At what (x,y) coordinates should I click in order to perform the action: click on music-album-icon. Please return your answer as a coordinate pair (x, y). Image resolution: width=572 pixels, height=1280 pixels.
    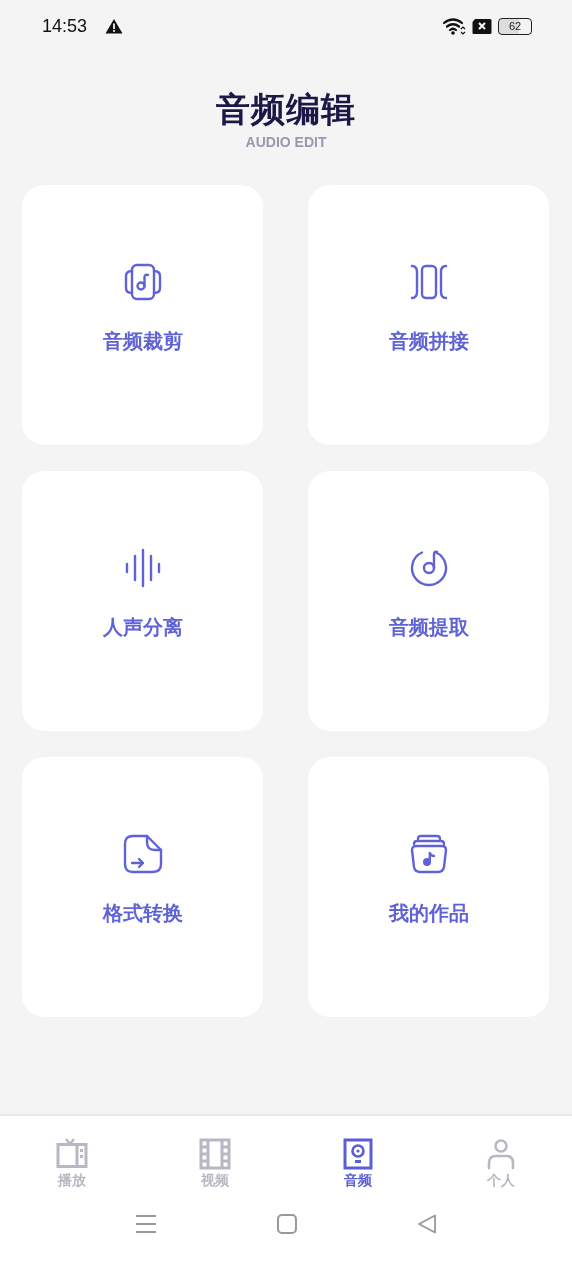
    Looking at the image, I should click on (428, 854).